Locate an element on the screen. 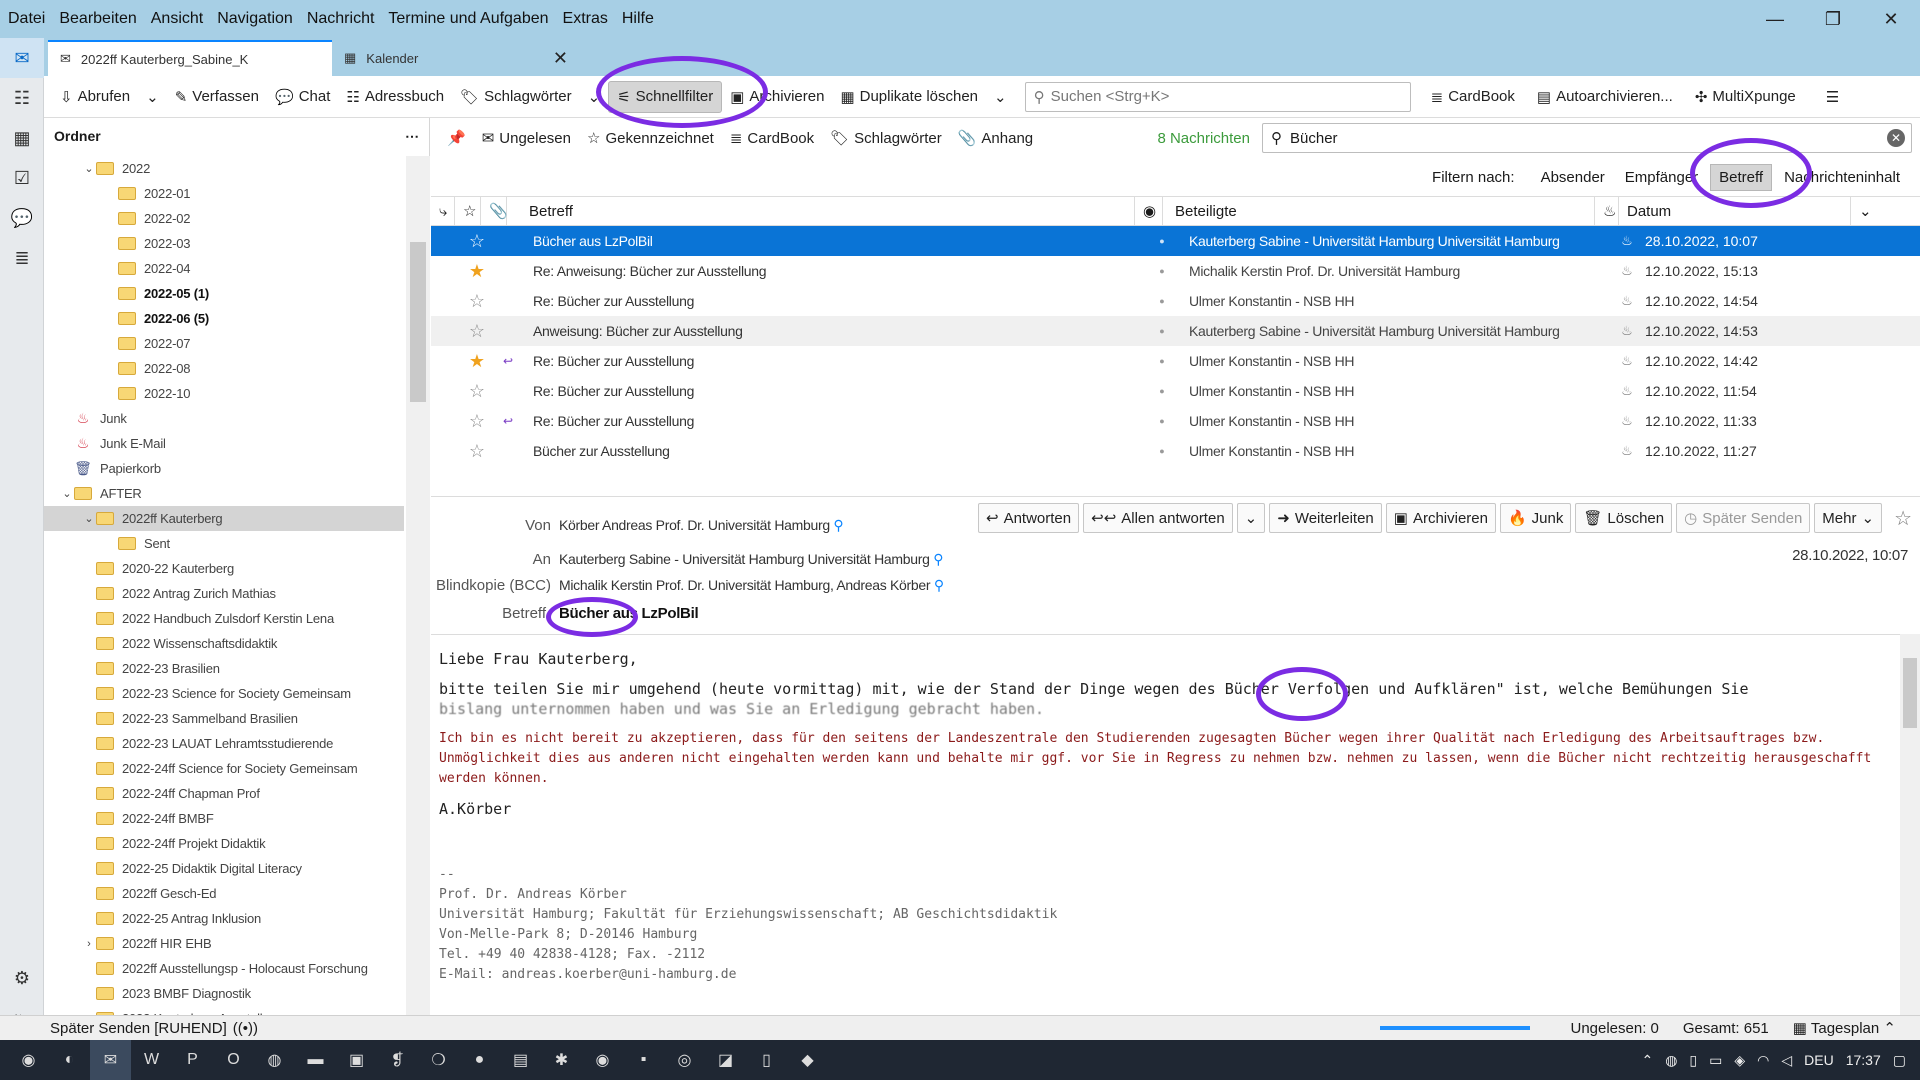 The height and width of the screenshot is (1080, 1920). filter-ungelesen: ✉ Ungelesen is located at coordinates (526, 138).